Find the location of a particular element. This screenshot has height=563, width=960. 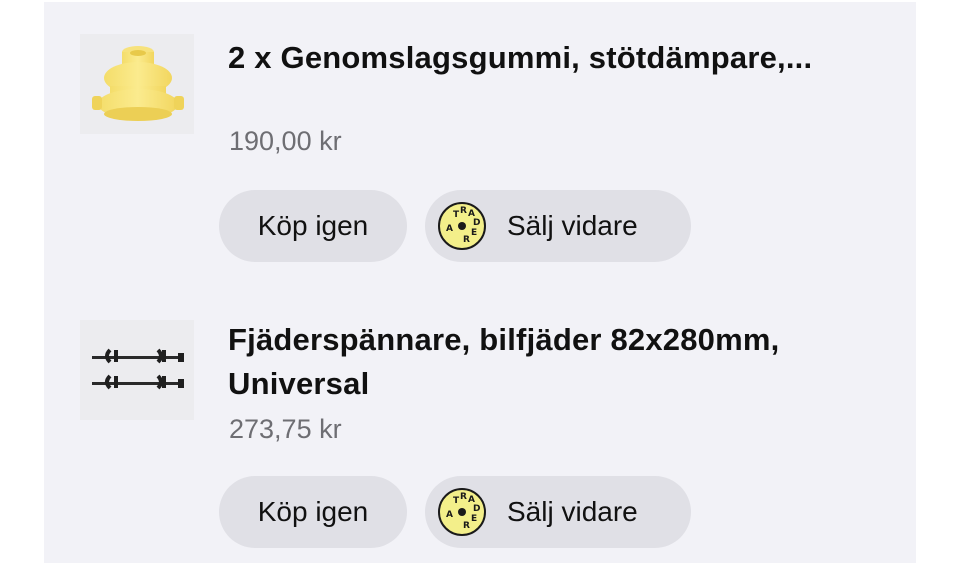

spring-compressor-image is located at coordinates (138, 369).